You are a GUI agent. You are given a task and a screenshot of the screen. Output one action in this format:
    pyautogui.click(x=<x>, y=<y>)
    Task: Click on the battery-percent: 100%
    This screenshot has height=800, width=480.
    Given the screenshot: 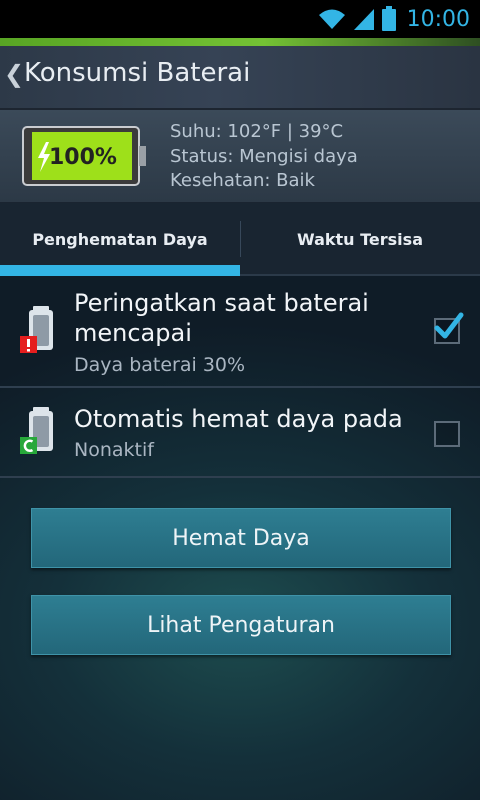 What is the action you would take?
    pyautogui.click(x=83, y=157)
    